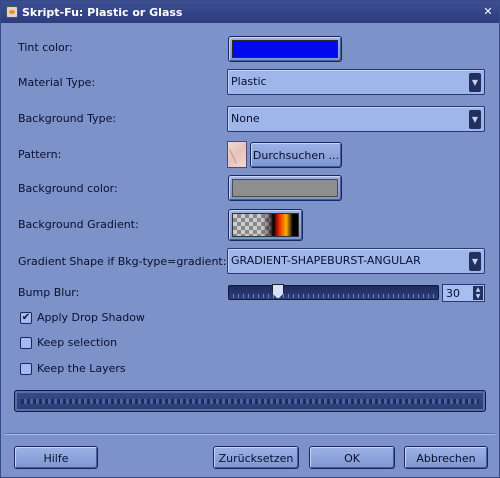 Image resolution: width=500 pixels, height=478 pixels. I want to click on bump-blur-value: 30, so click(453, 293).